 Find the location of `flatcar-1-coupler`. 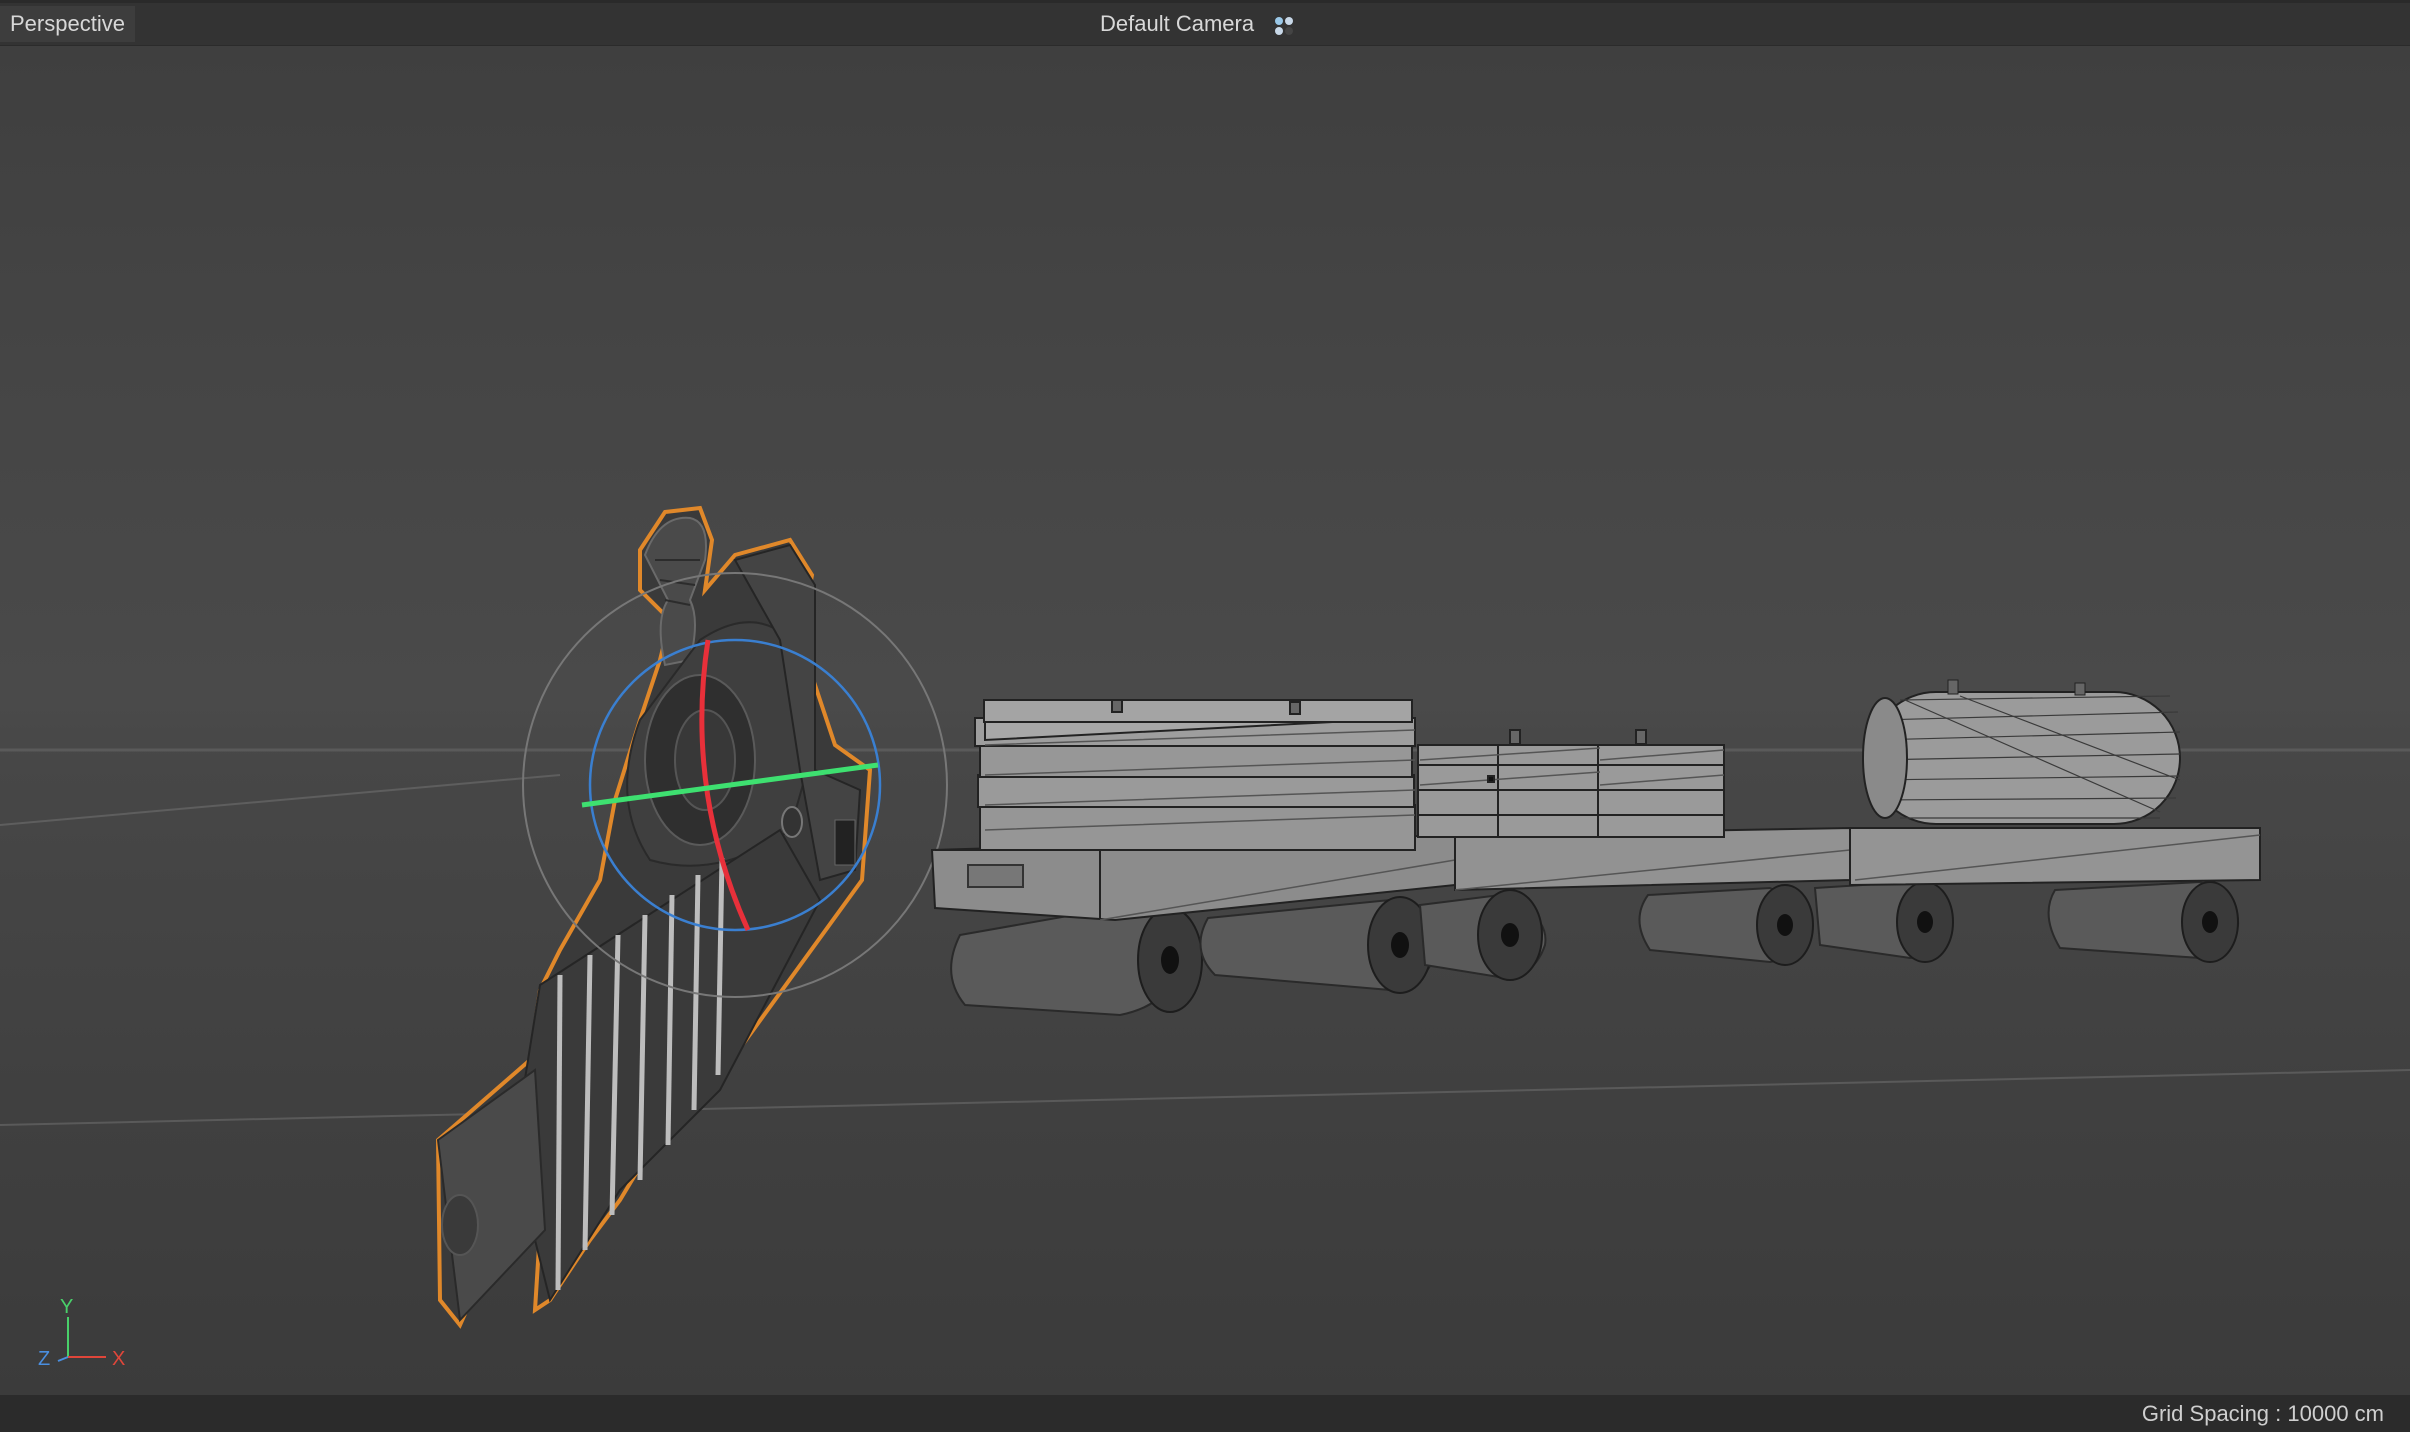

flatcar-1-coupler is located at coordinates (995, 876).